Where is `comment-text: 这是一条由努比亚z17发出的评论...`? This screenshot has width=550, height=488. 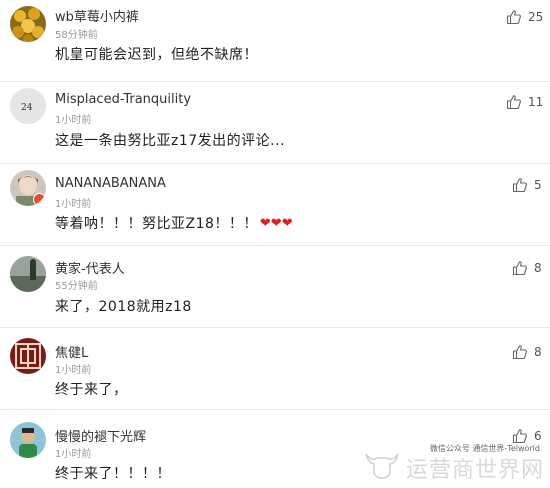
comment-text: 这是一条由努比亚z17发出的评论... is located at coordinates (170, 141).